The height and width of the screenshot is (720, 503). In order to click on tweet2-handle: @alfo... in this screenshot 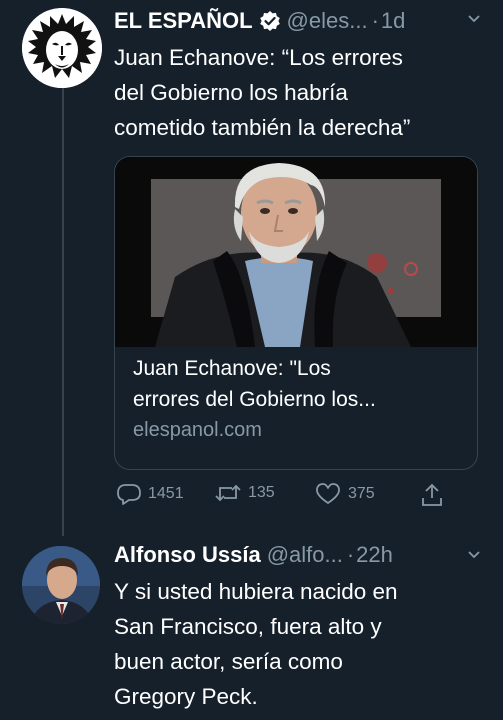, I will do `click(305, 555)`.